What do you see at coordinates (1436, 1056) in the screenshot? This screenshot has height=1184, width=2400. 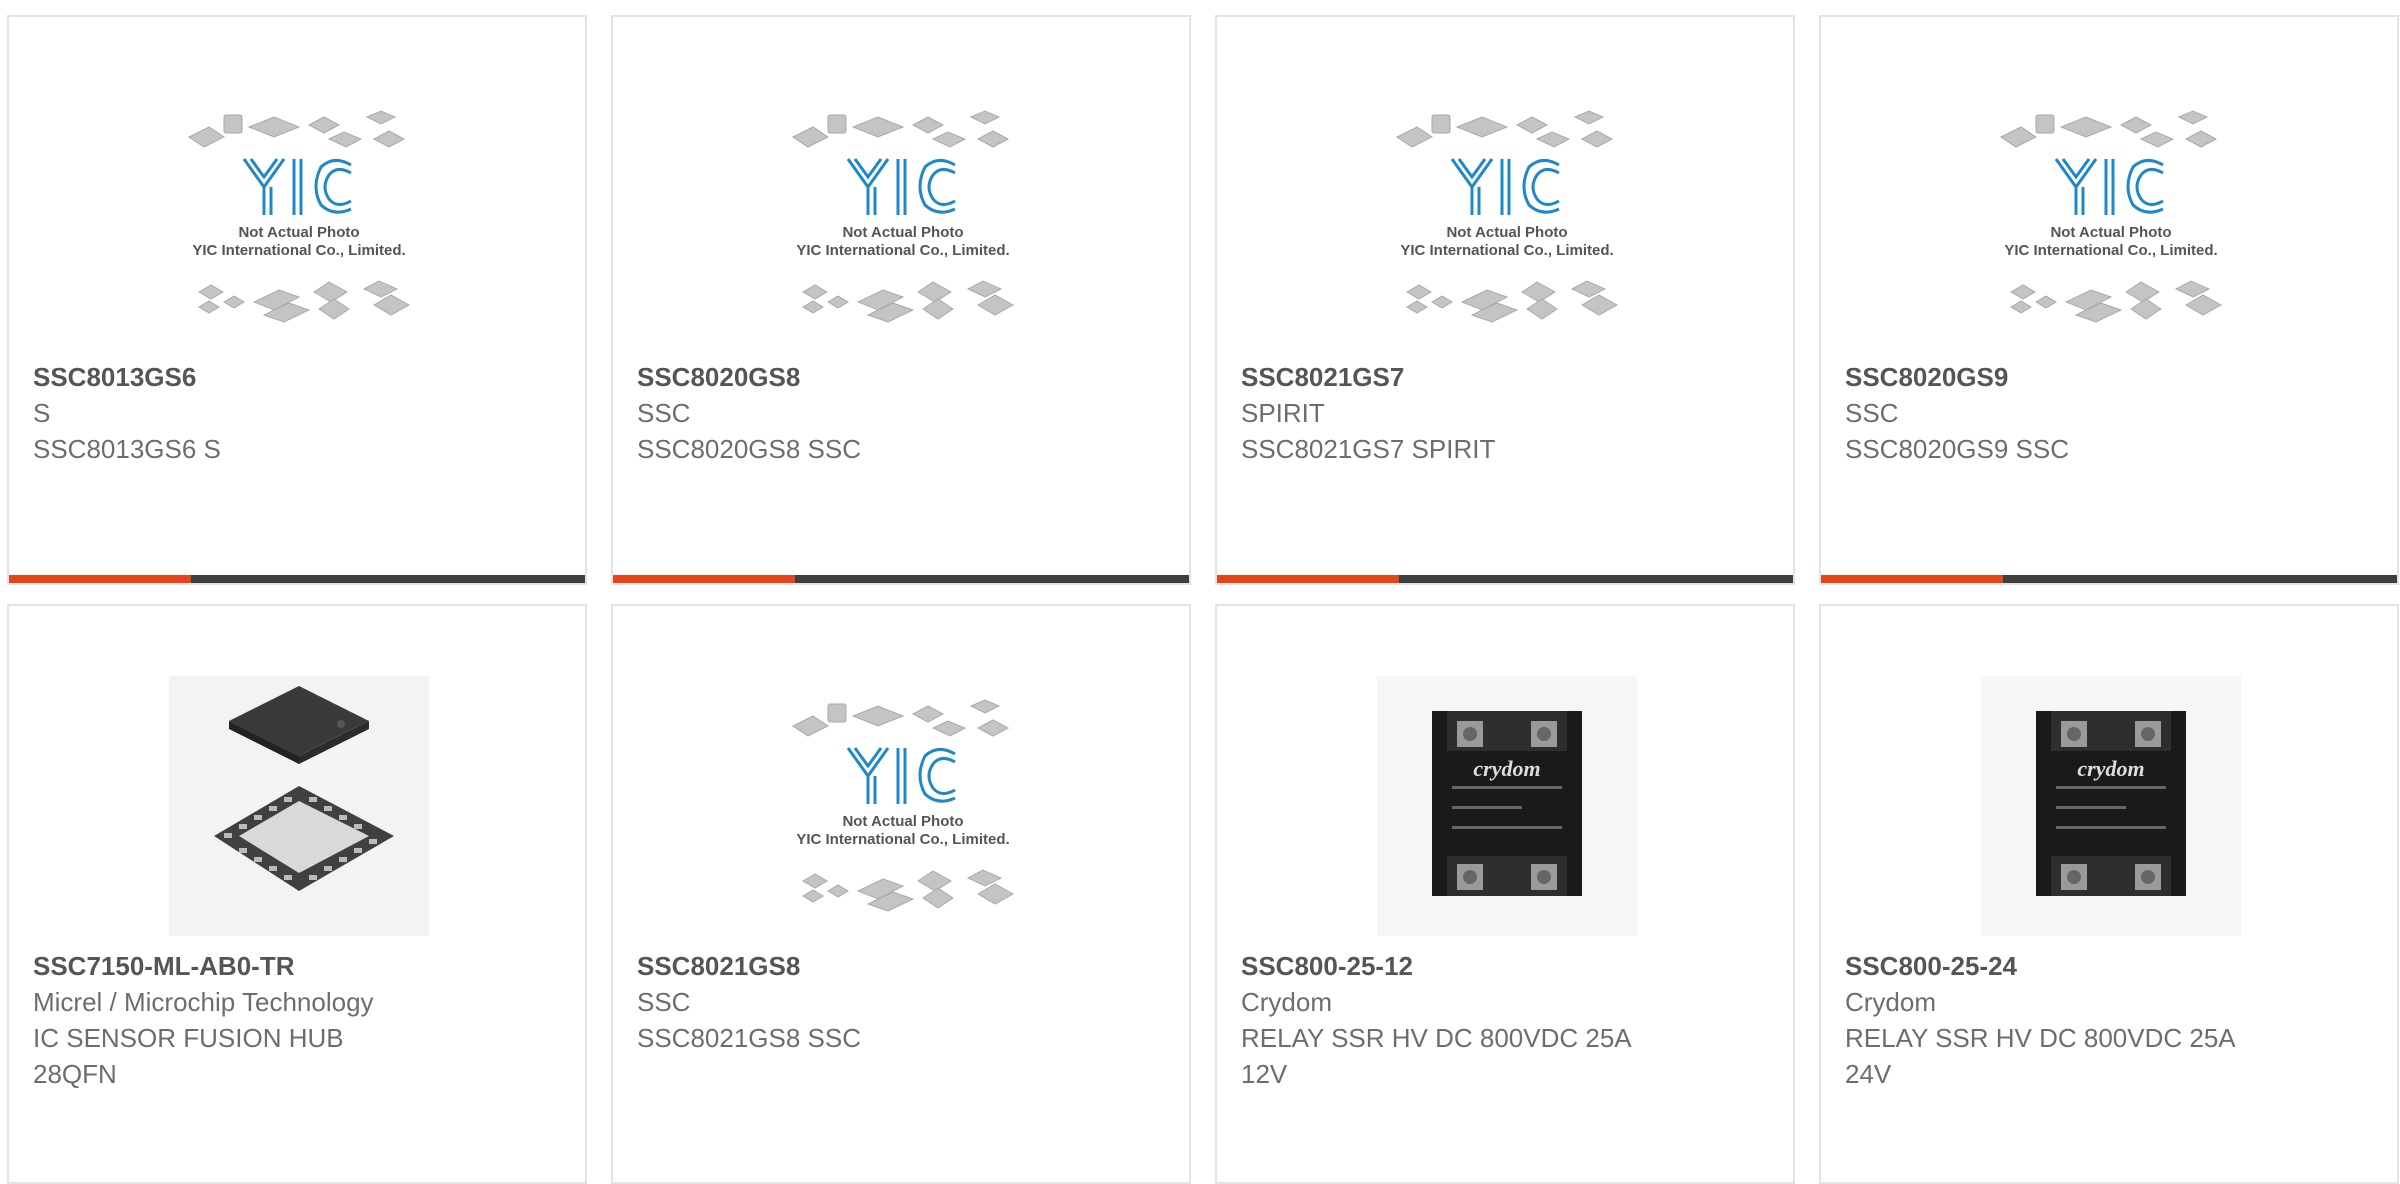 I see `description: RELAY SSR HV DC 800VDC 25A 12V` at bounding box center [1436, 1056].